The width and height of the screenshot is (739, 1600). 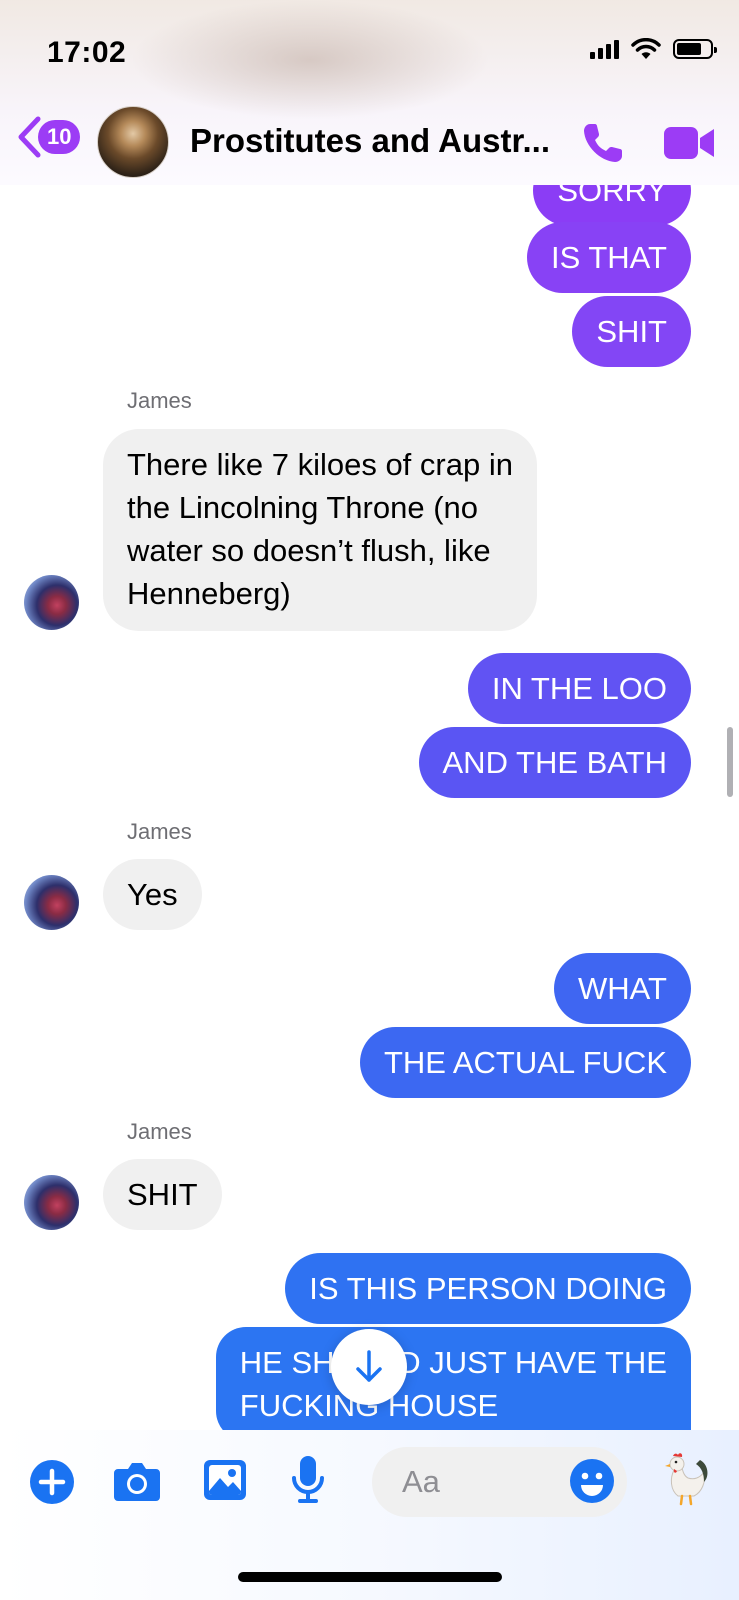 What do you see at coordinates (133, 142) in the screenshot?
I see `group-avatar` at bounding box center [133, 142].